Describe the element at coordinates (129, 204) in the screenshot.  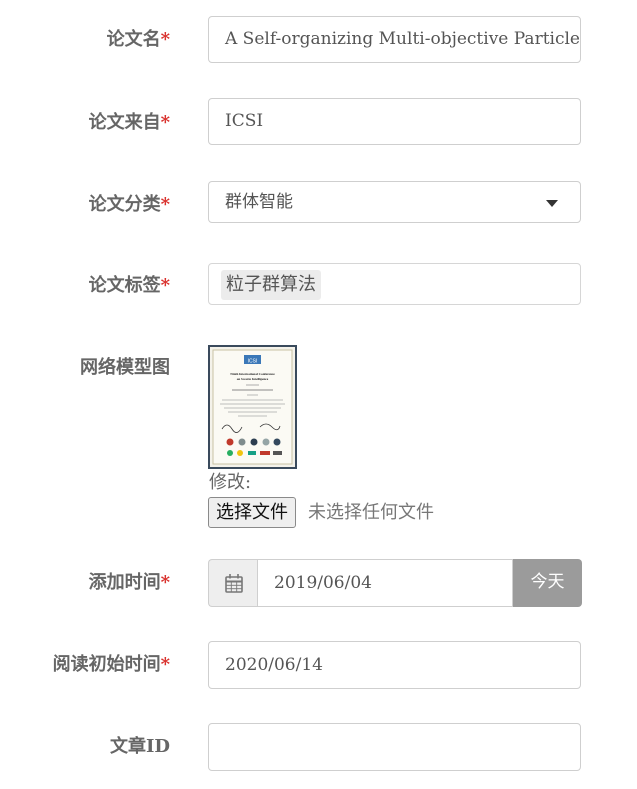
I see `paper-category-label: 论文分类*` at that location.